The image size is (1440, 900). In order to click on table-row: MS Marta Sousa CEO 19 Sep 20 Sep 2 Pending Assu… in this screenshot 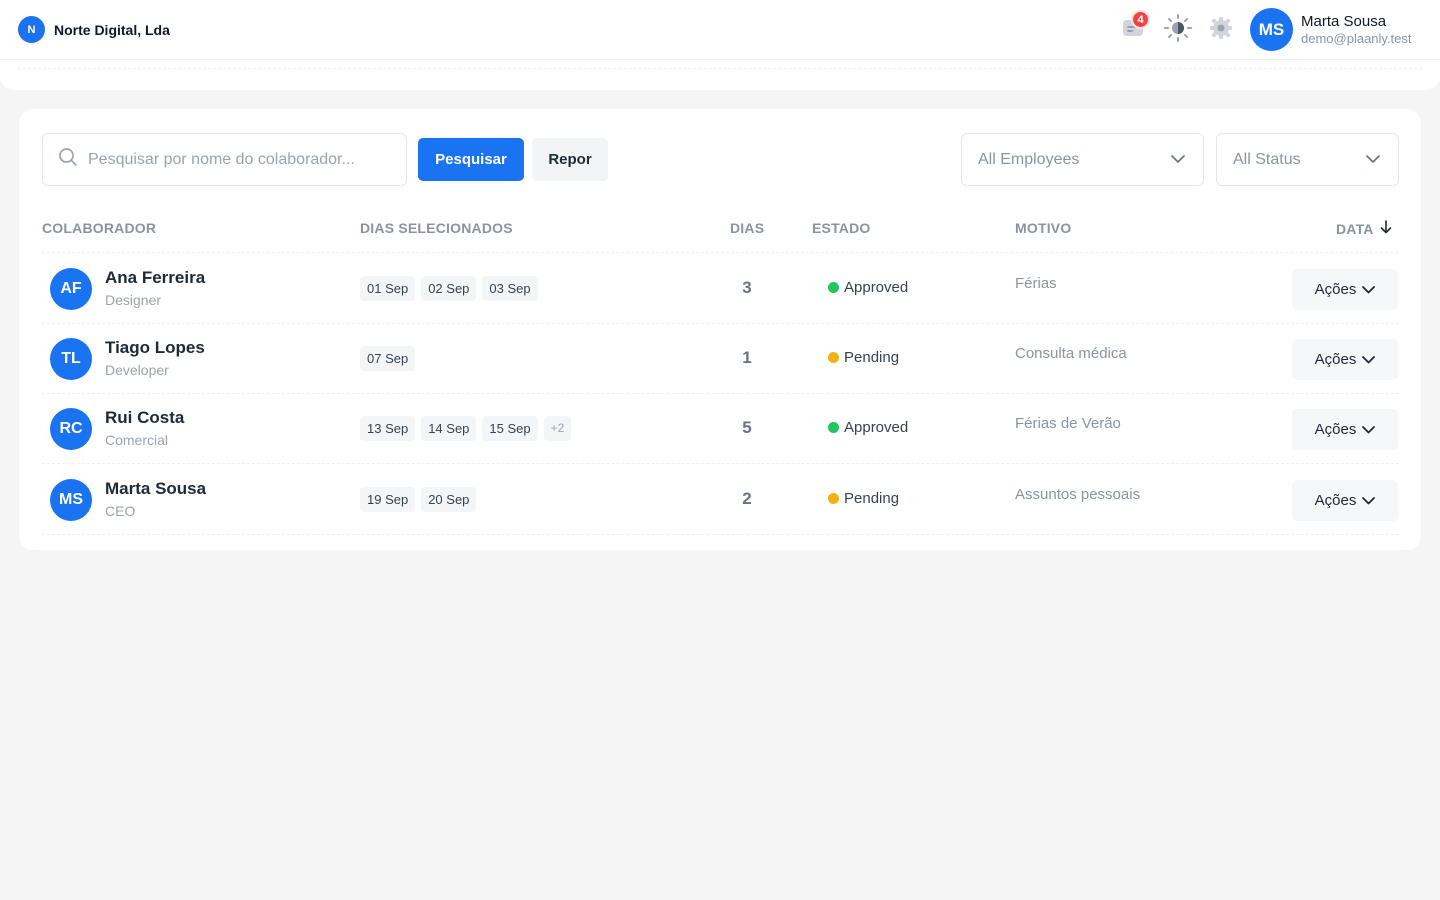, I will do `click(720, 500)`.